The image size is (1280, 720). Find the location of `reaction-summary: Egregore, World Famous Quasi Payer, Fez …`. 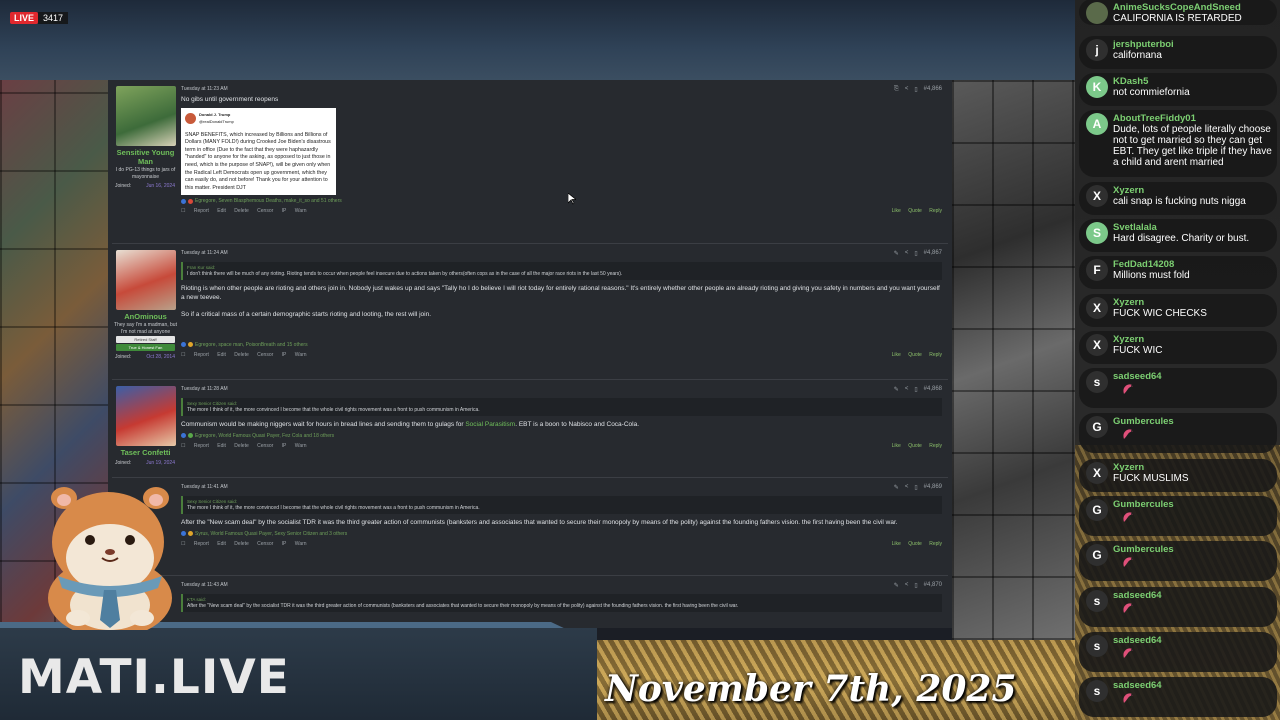

reaction-summary: Egregore, World Famous Quasi Payer, Fez … is located at coordinates (561, 436).